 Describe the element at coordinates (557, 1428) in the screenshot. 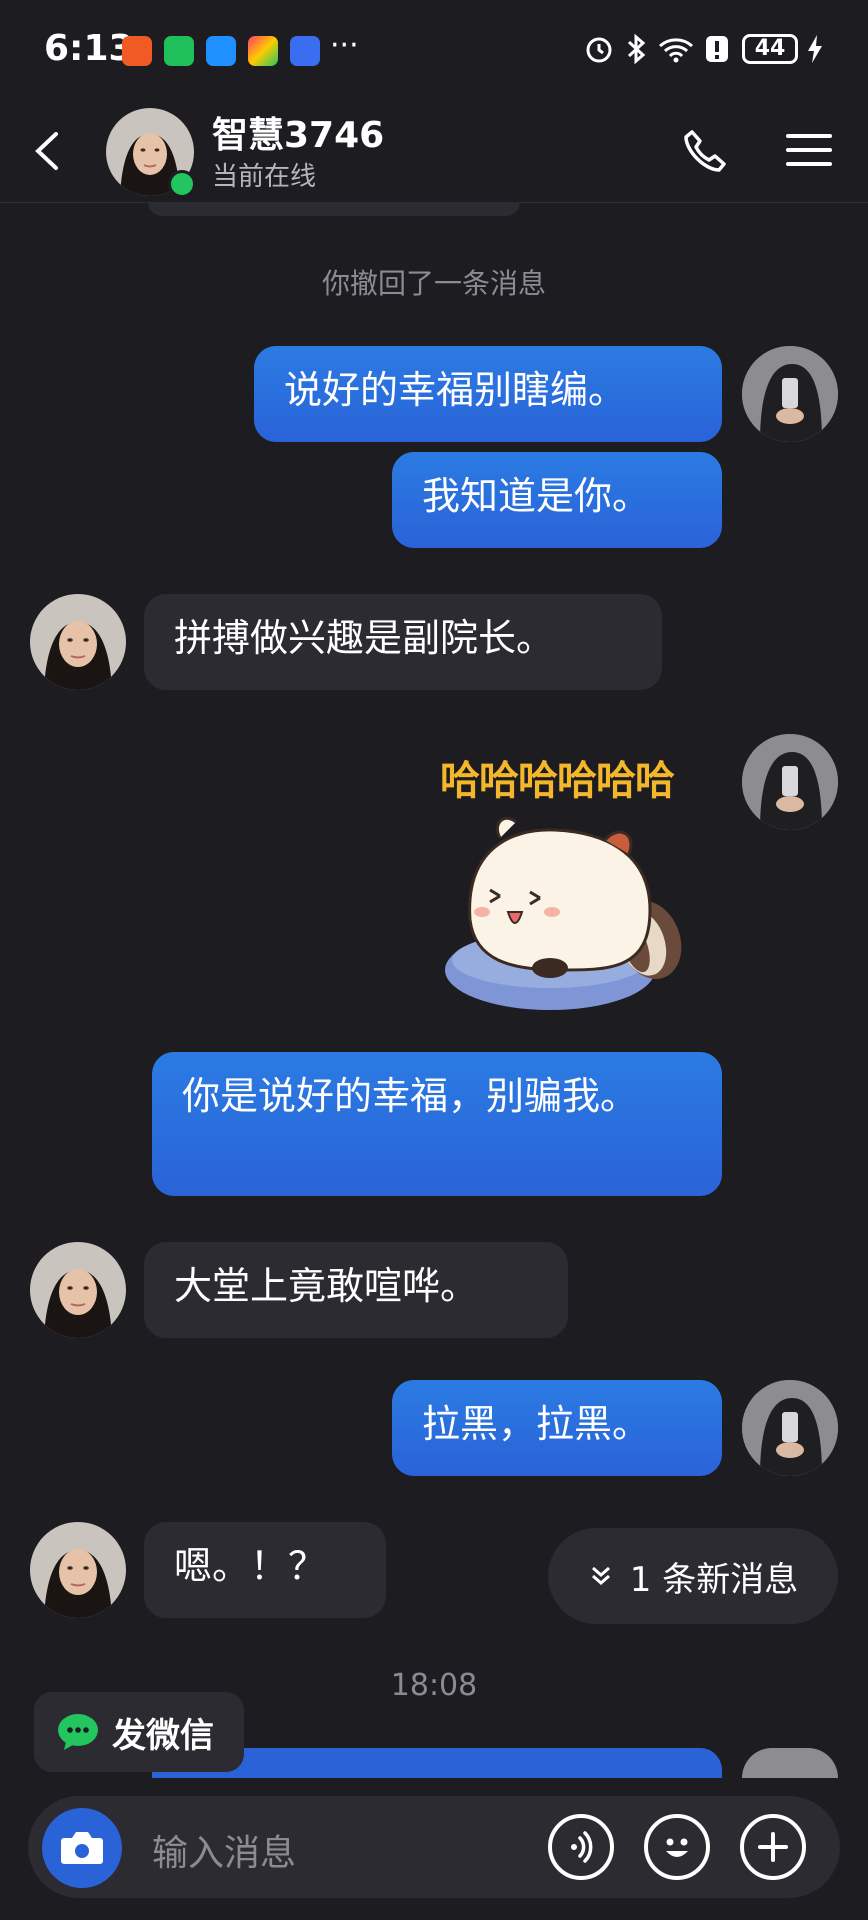

I see `outgoing-message: 拉黑，拉黑。` at that location.